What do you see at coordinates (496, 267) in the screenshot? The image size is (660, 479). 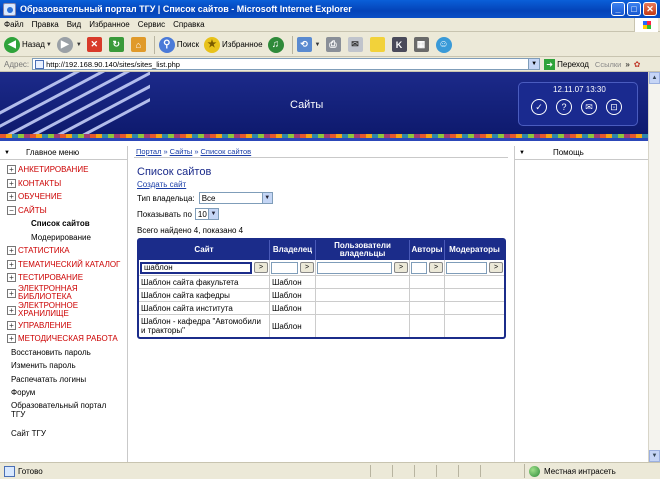 I see `moderators-filter-button: >` at bounding box center [496, 267].